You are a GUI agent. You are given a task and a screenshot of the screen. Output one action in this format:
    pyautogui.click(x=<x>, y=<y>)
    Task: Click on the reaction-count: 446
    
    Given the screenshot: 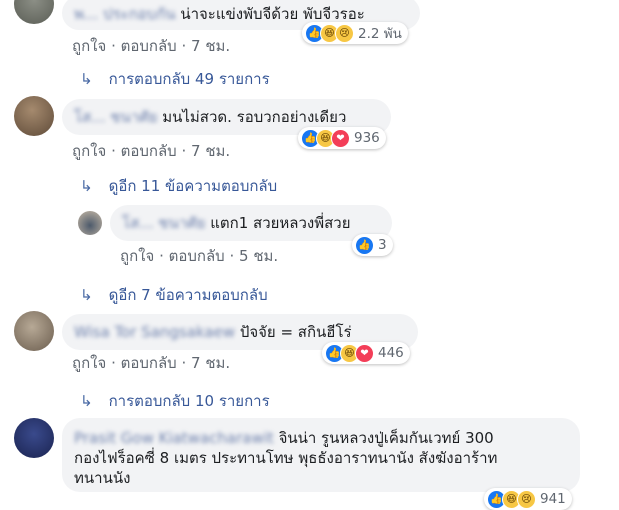 What is the action you would take?
    pyautogui.click(x=391, y=353)
    